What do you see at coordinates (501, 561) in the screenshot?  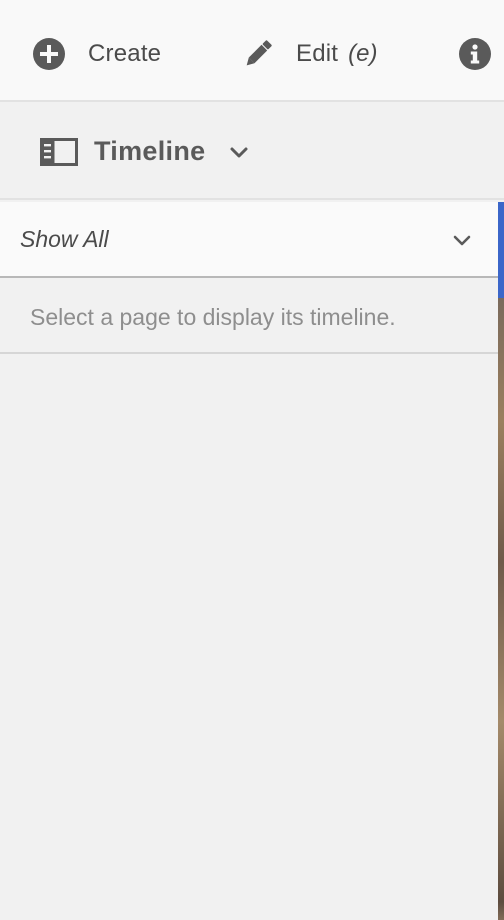 I see `content-edge` at bounding box center [501, 561].